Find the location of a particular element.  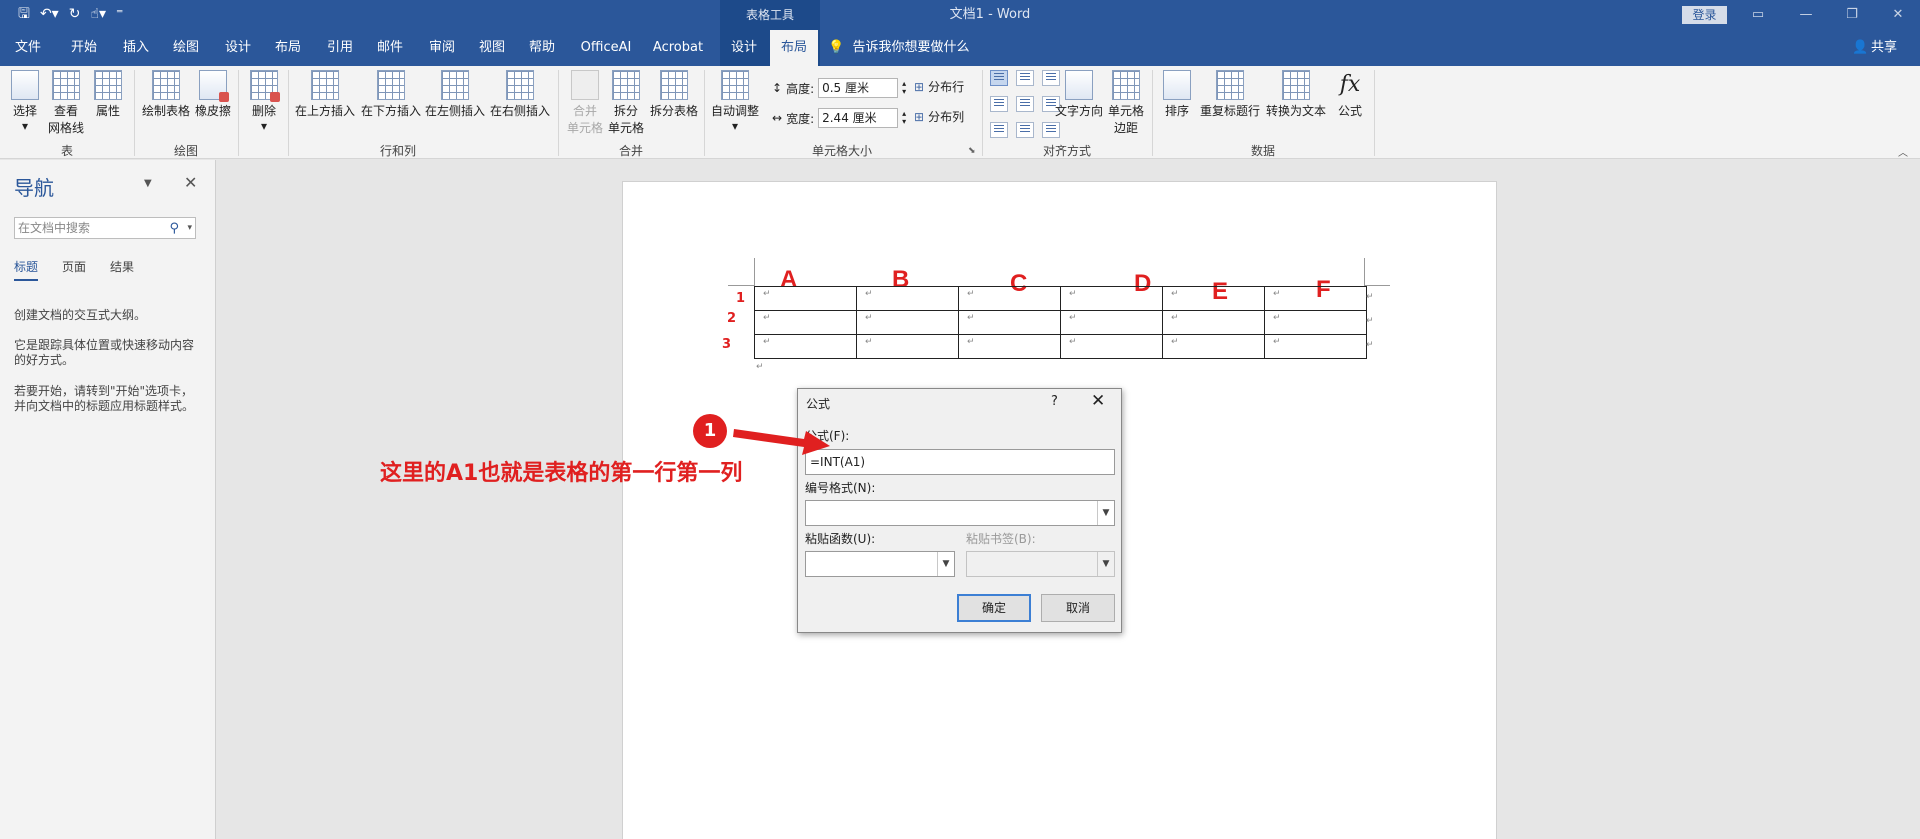

collapse-ribbon-icon: ︿ is located at coordinates (1903, 151).